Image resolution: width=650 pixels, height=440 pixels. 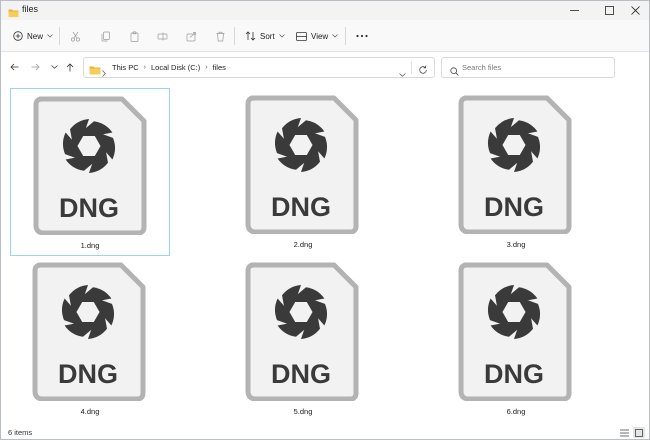 I want to click on large-icons-view-button, so click(x=639, y=432).